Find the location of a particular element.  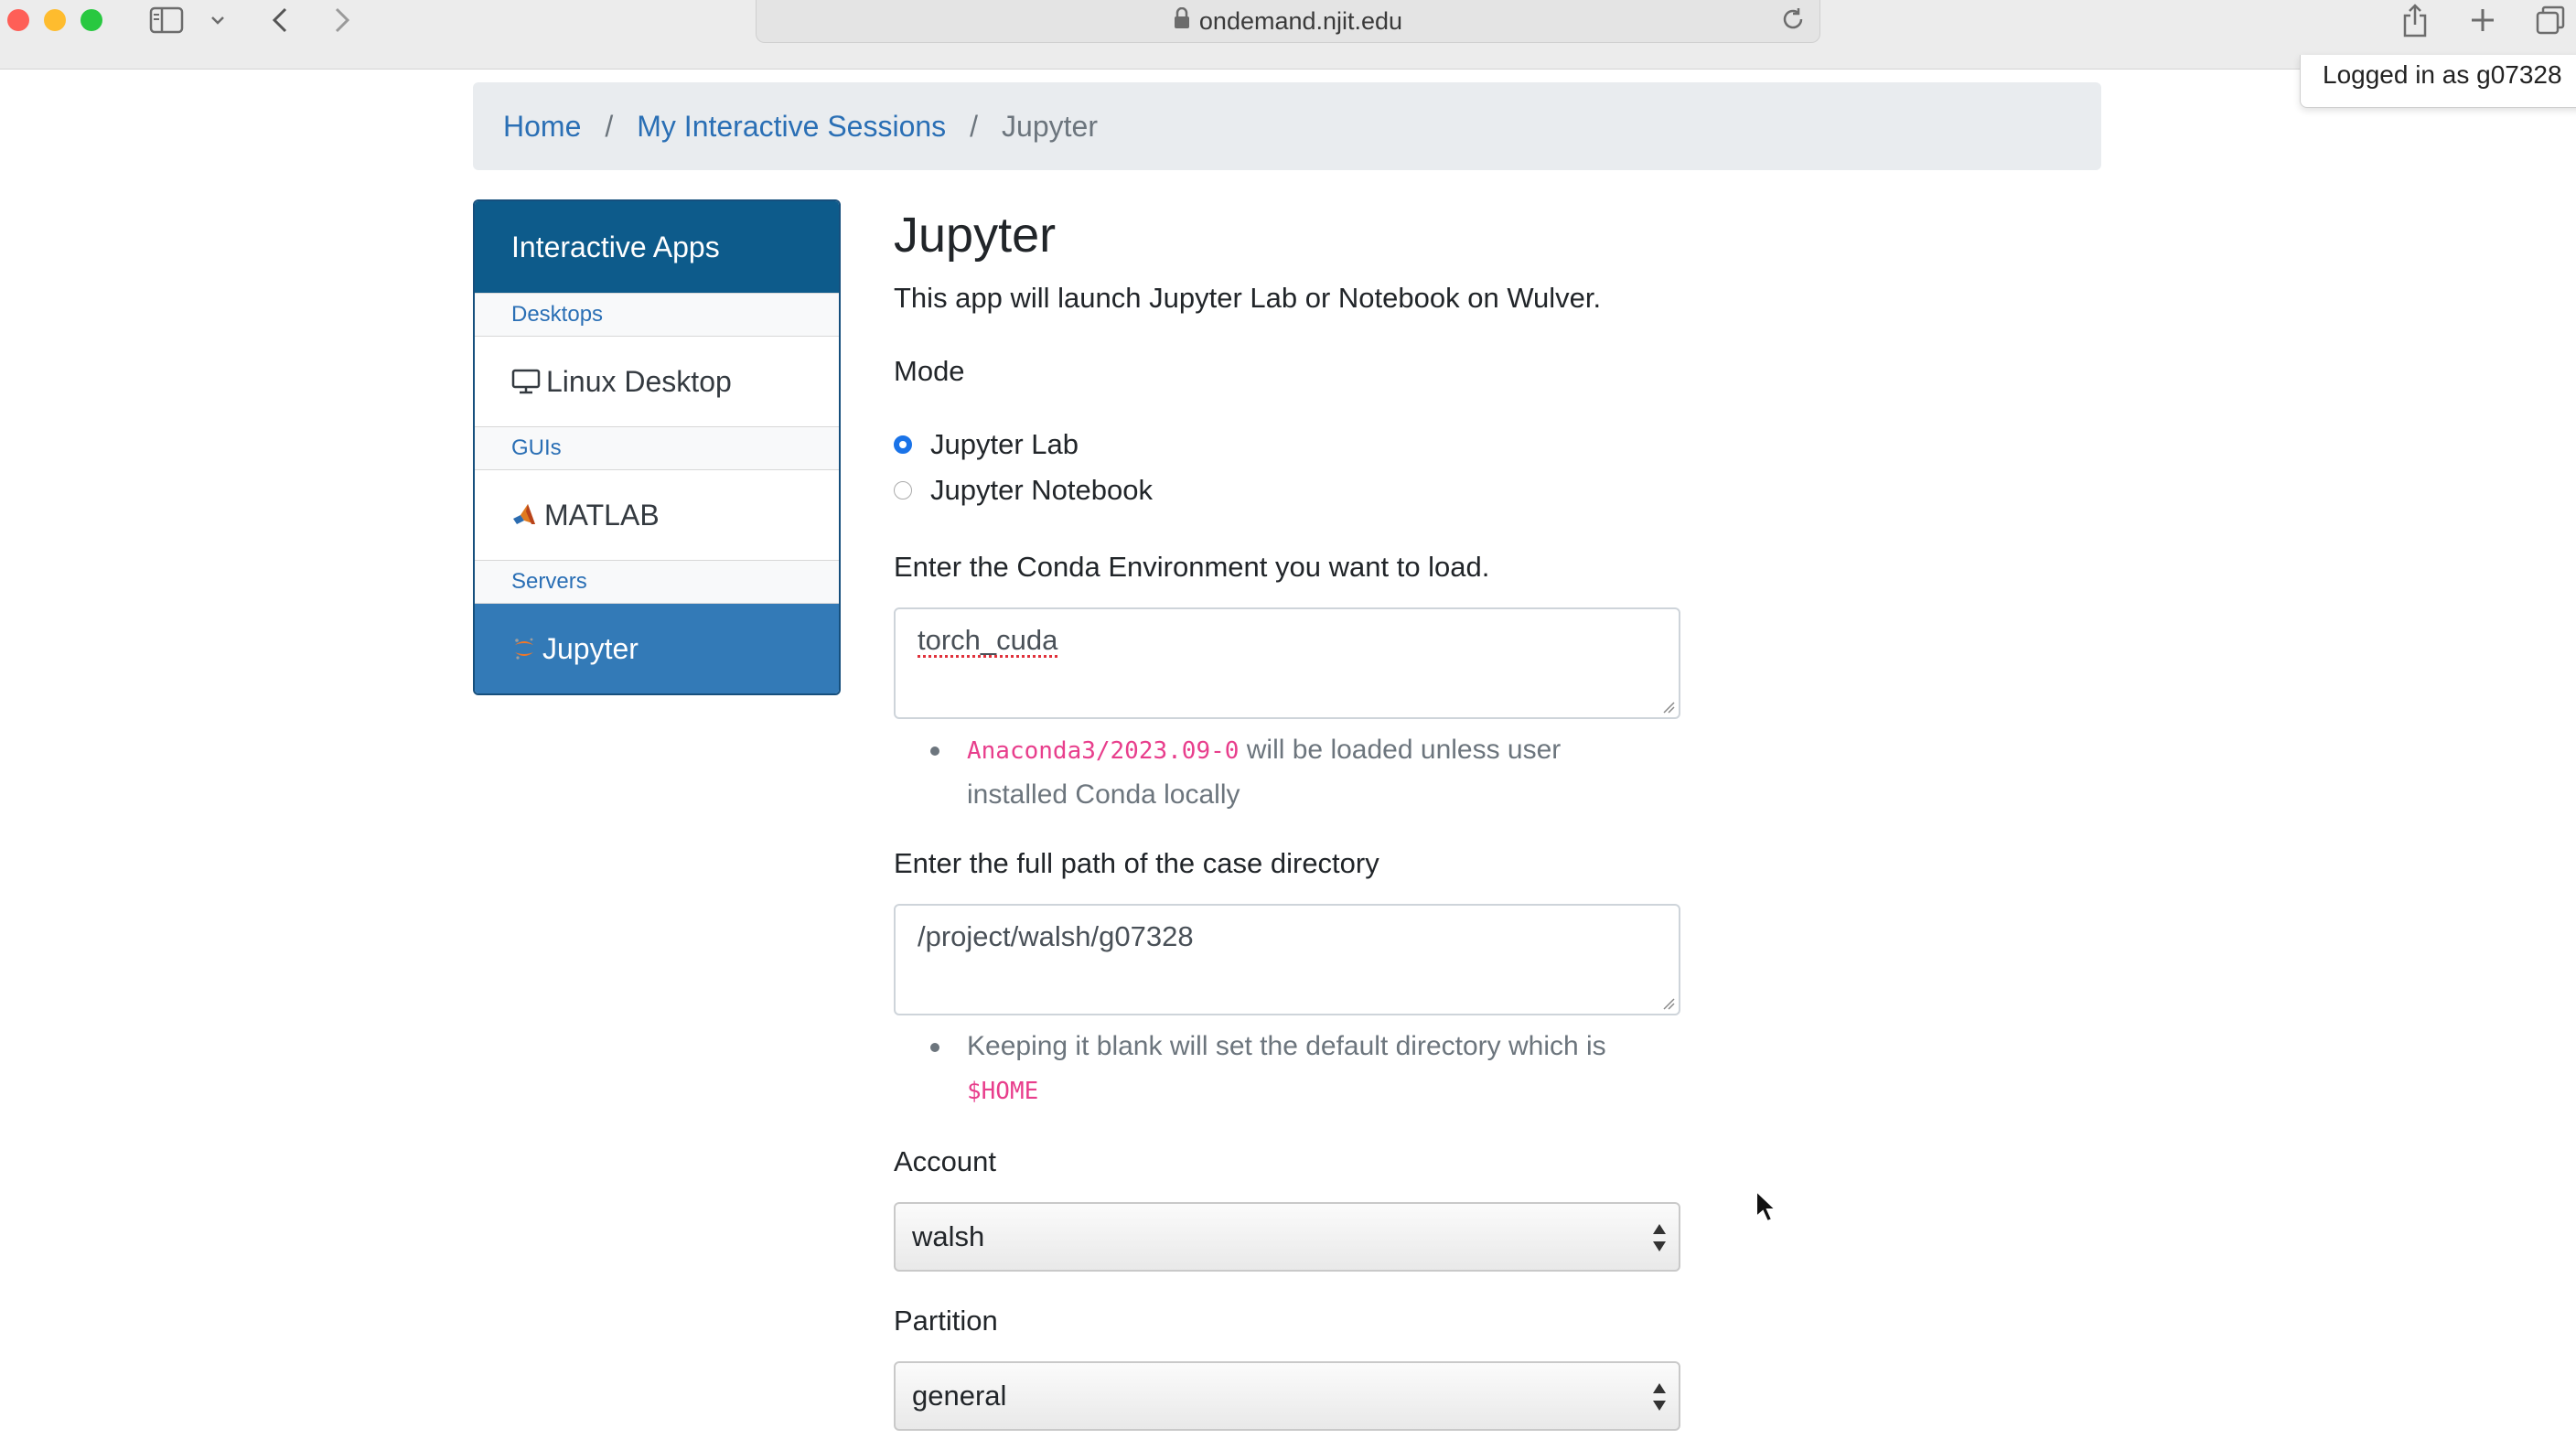

conda-env-value: torch_cuda is located at coordinates (988, 640).